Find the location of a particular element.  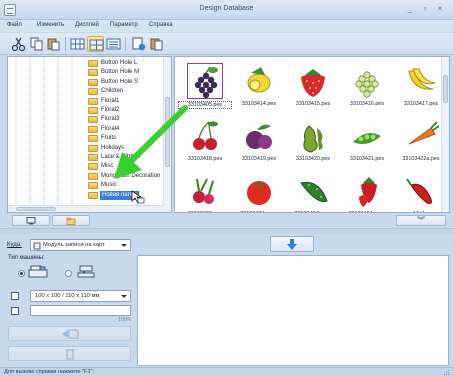

paste-icon is located at coordinates (53, 44).